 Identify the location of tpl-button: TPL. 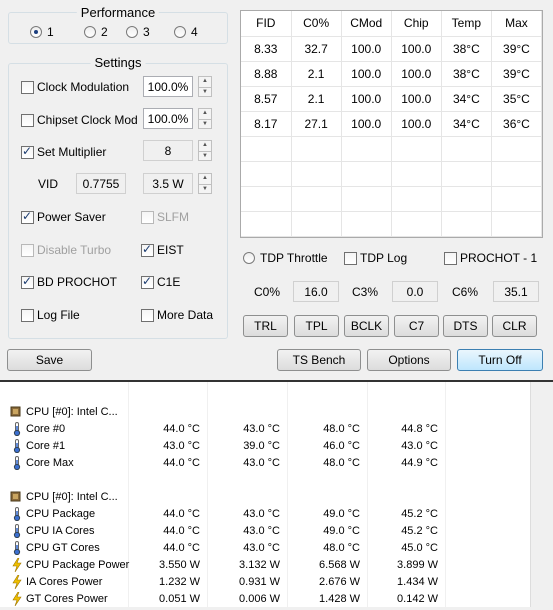
(316, 326).